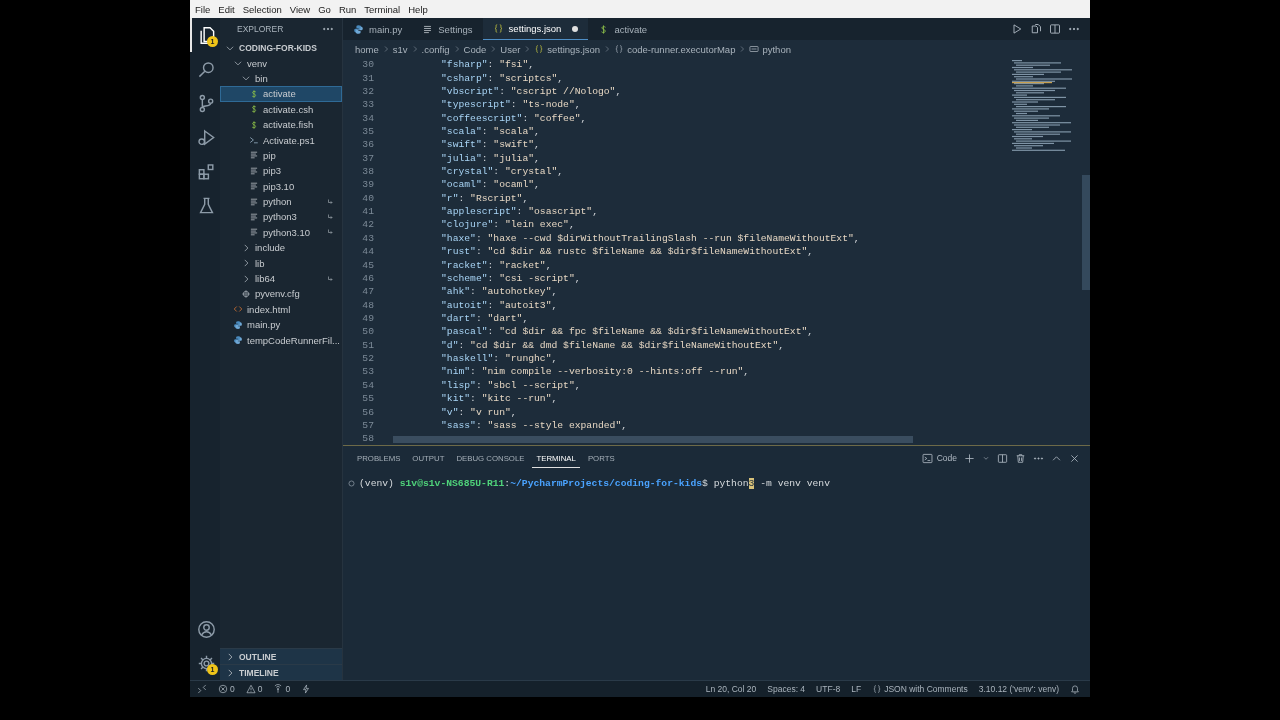 The width and height of the screenshot is (1280, 720). Describe the element at coordinates (367, 278) in the screenshot. I see `line-number: 46` at that location.